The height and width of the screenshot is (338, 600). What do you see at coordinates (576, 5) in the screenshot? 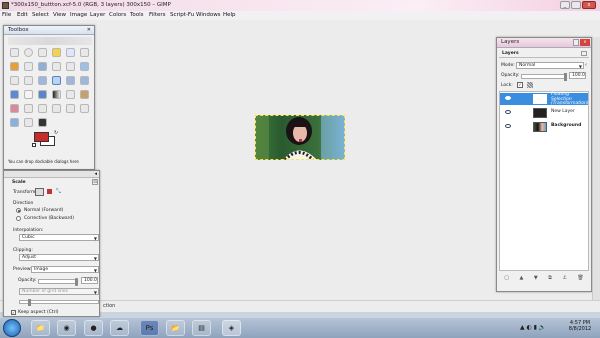
I see `maximize-button` at bounding box center [576, 5].